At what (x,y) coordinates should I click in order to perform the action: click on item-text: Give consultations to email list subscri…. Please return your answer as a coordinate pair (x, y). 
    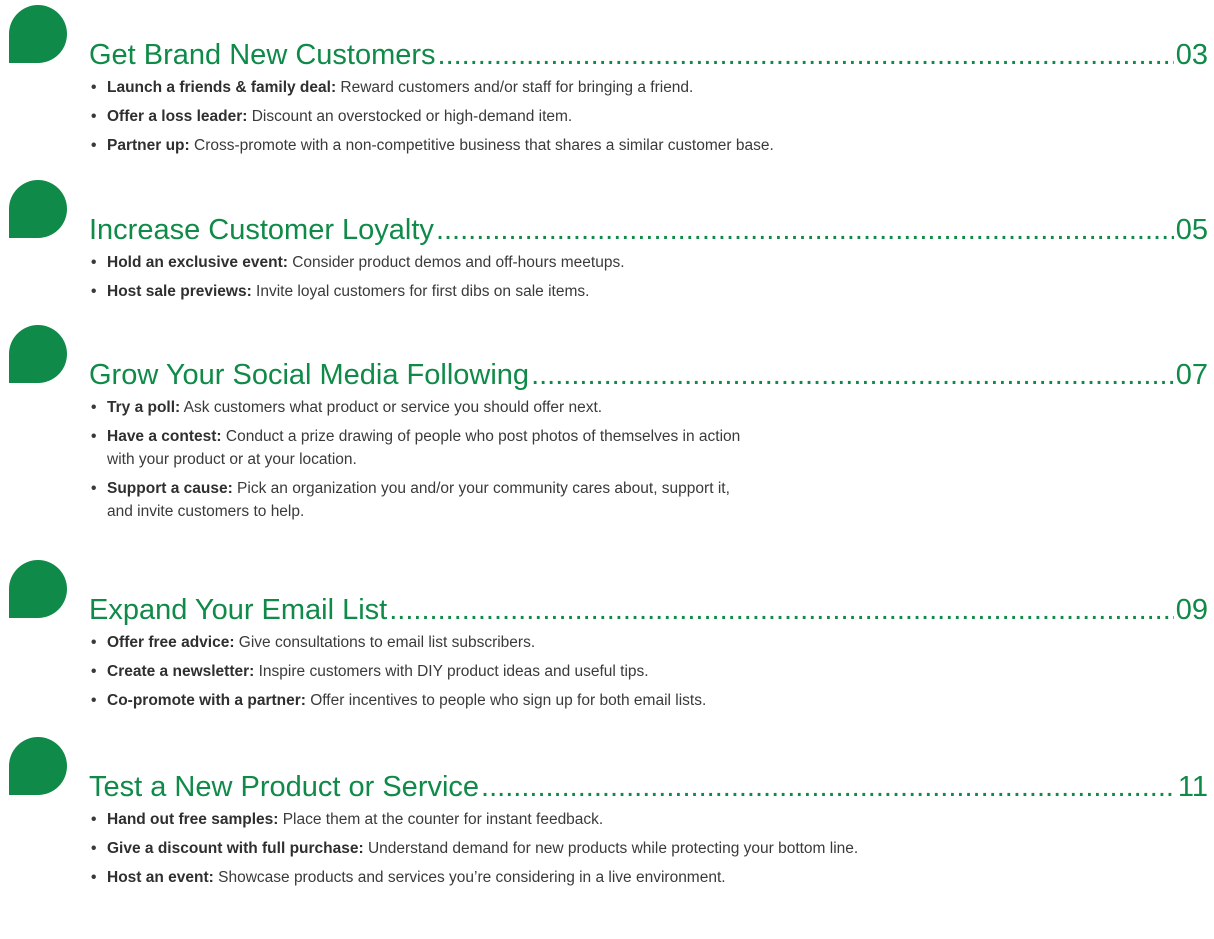
    Looking at the image, I should click on (385, 642).